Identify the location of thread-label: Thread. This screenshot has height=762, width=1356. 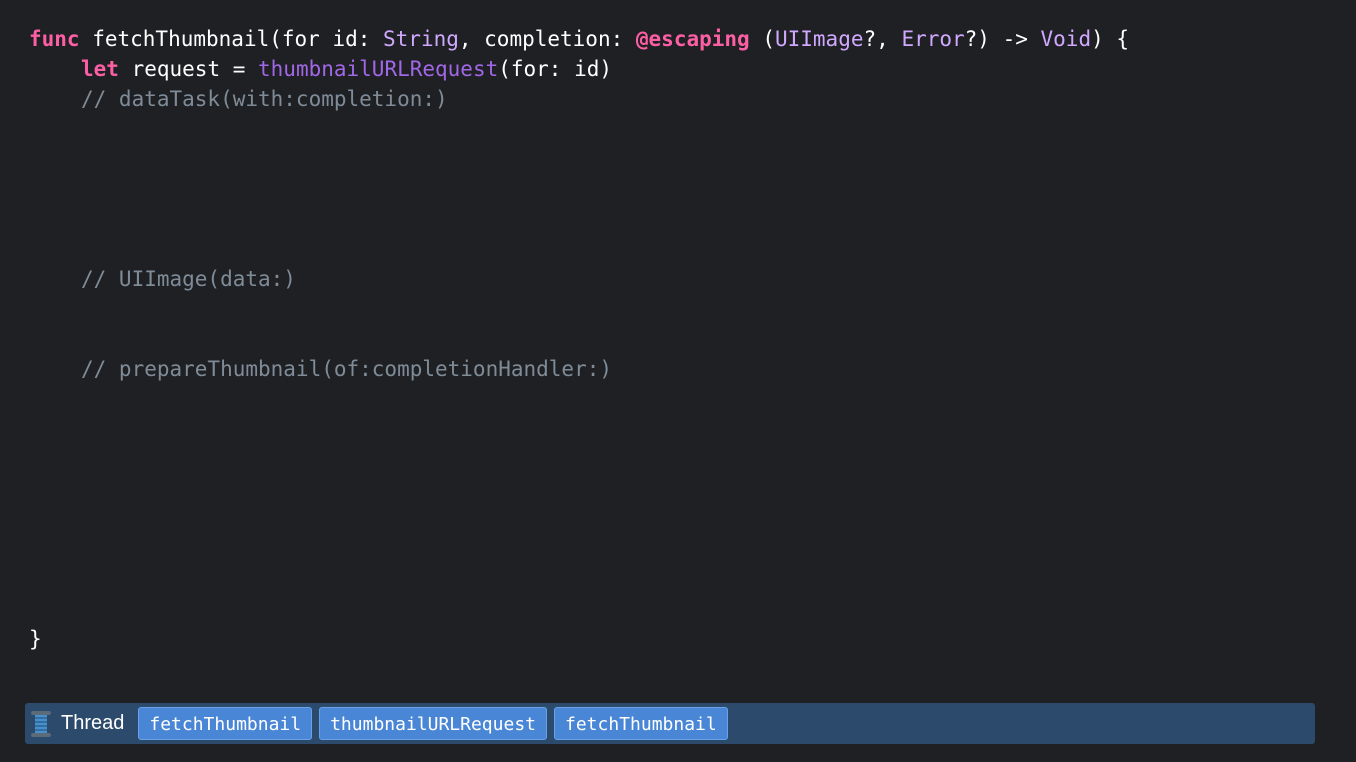
(78, 723).